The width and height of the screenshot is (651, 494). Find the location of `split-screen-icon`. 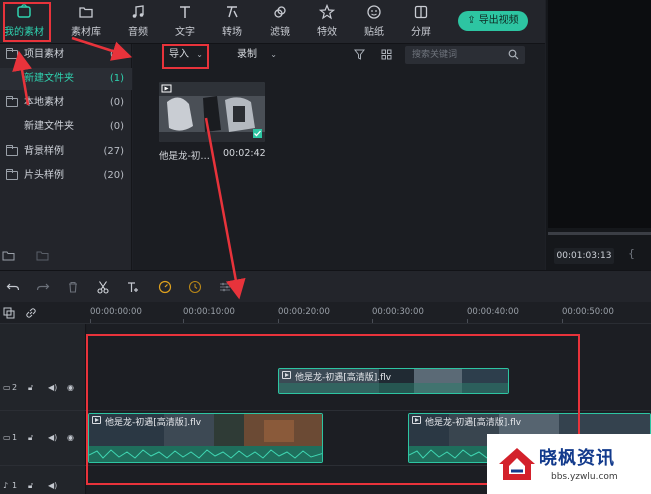

split-screen-icon is located at coordinates (421, 12).